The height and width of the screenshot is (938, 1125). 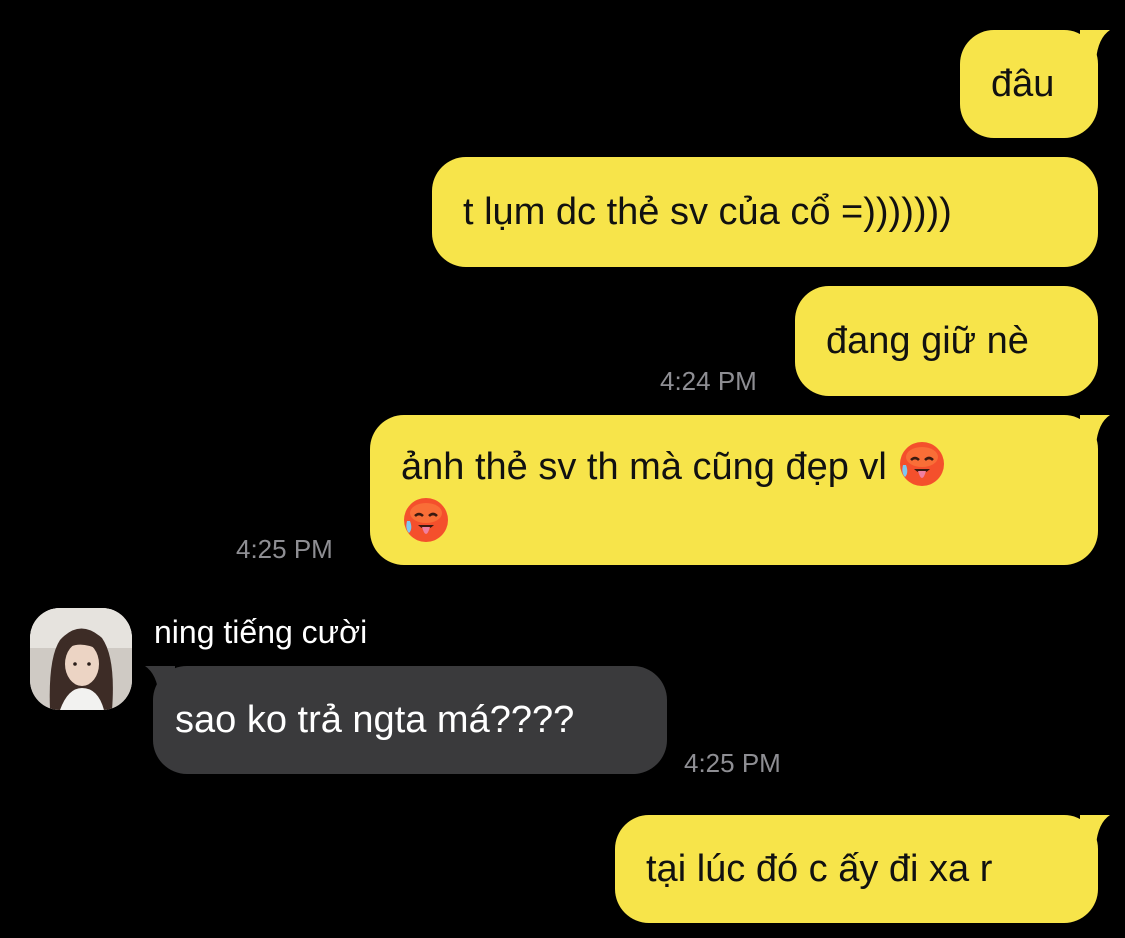 What do you see at coordinates (708, 381) in the screenshot?
I see `timestamp: 4:24 PM` at bounding box center [708, 381].